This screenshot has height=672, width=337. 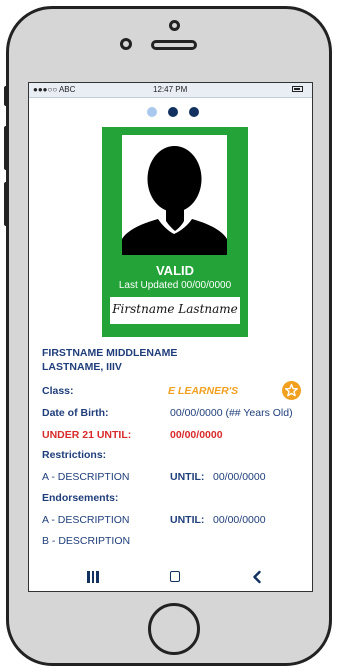 I want to click on last-updated: Last Updated 00/00/0000, so click(x=175, y=285).